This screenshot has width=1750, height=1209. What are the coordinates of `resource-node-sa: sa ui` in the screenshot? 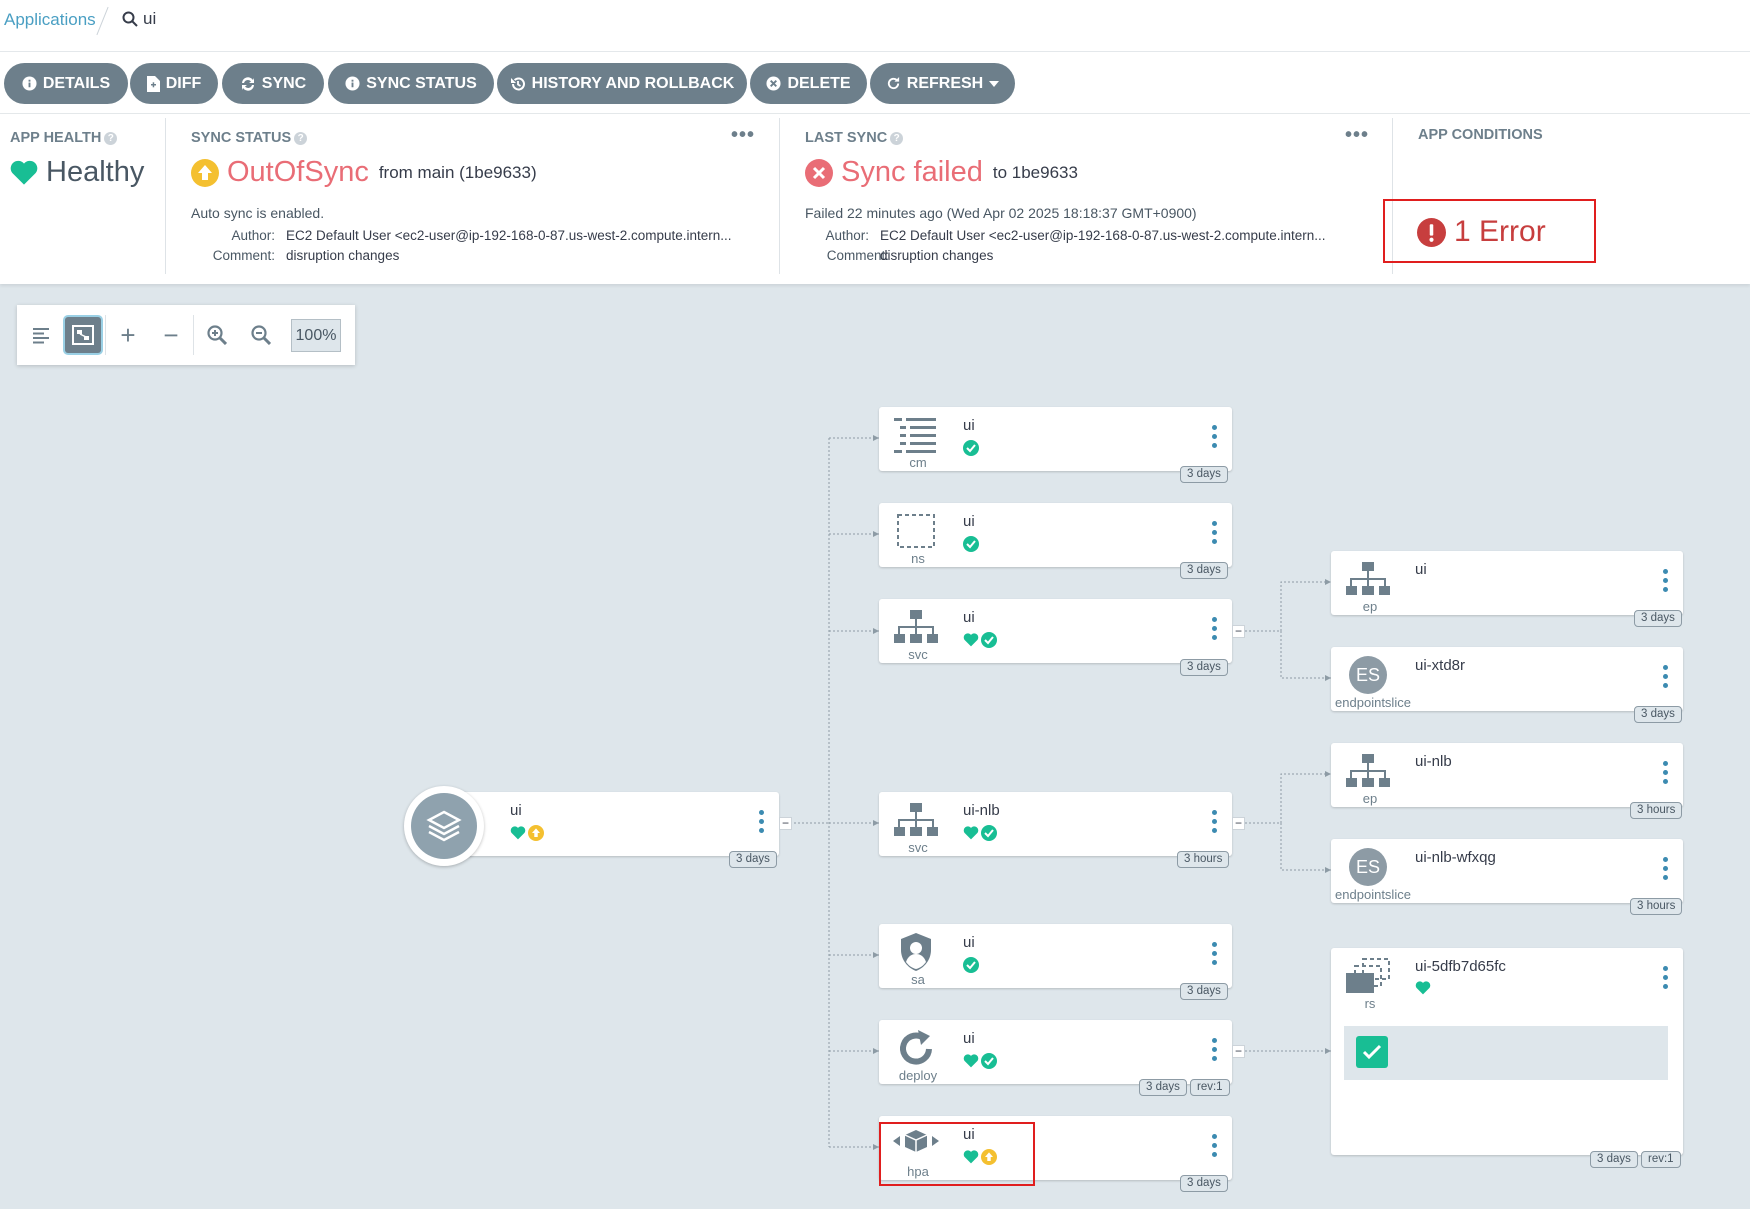 It's located at (1055, 956).